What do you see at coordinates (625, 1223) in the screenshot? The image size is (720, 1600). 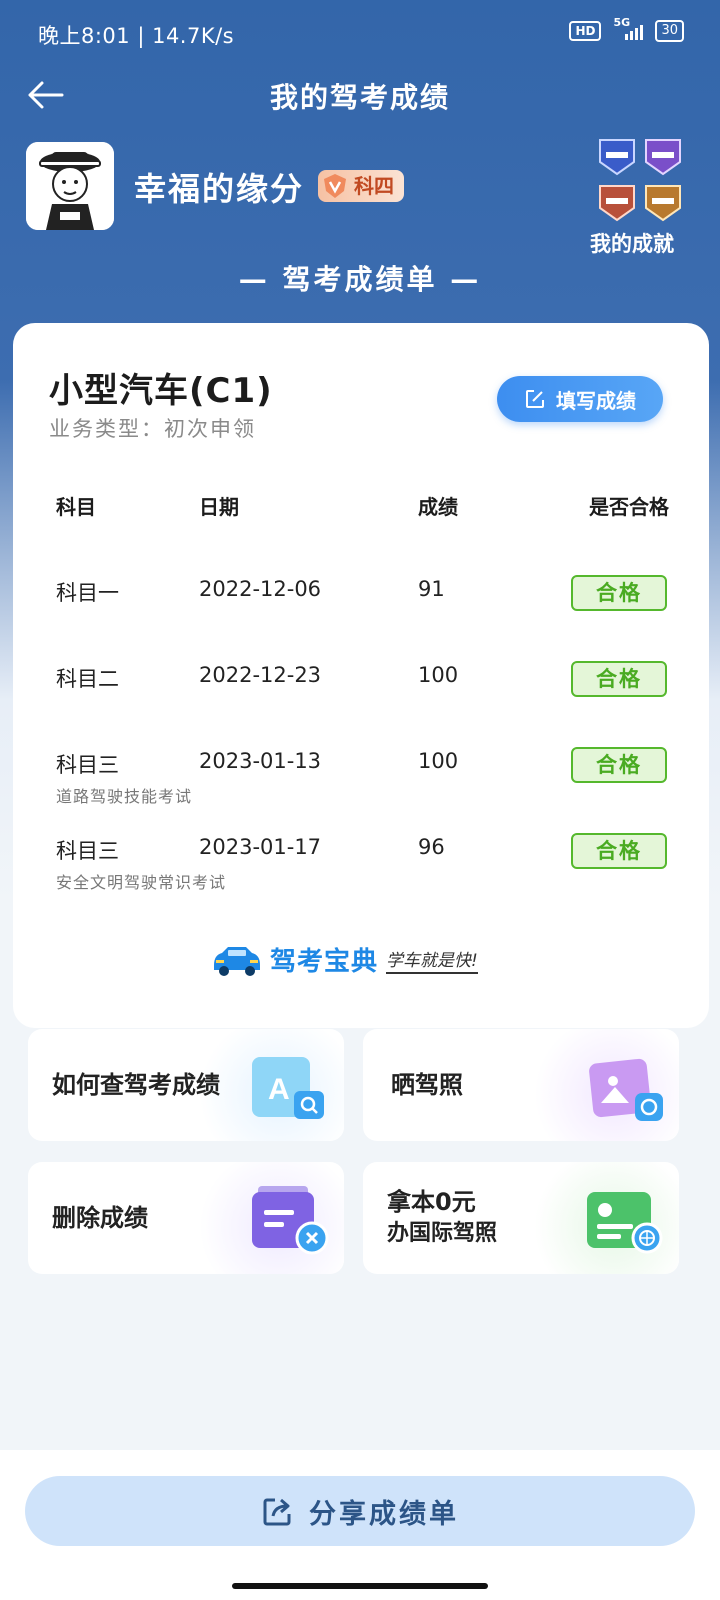 I see `international-license-icon` at bounding box center [625, 1223].